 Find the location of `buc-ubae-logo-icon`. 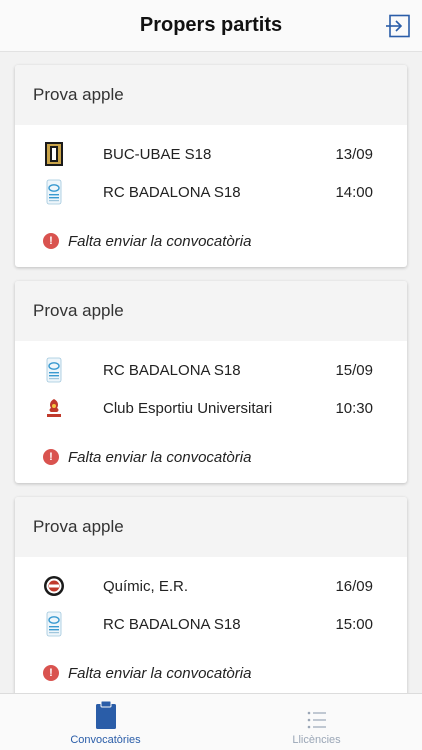

buc-ubae-logo-icon is located at coordinates (54, 154).